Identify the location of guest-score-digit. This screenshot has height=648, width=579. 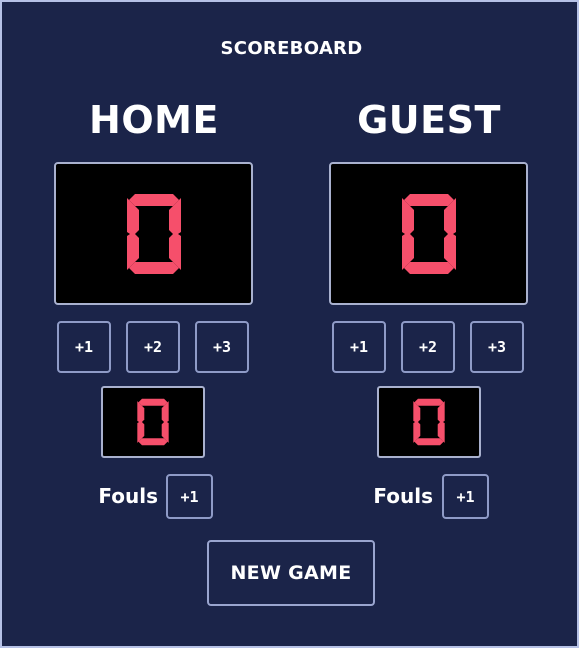
(428, 233).